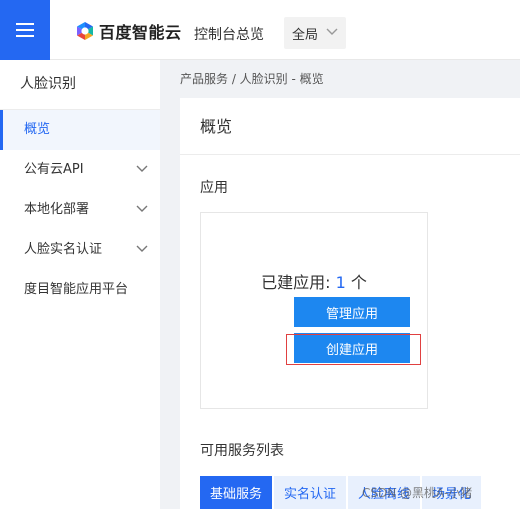 The width and height of the screenshot is (520, 509). What do you see at coordinates (252, 79) in the screenshot?
I see `breadcrumb: 产品服务 / 人脸识别 - 概览` at bounding box center [252, 79].